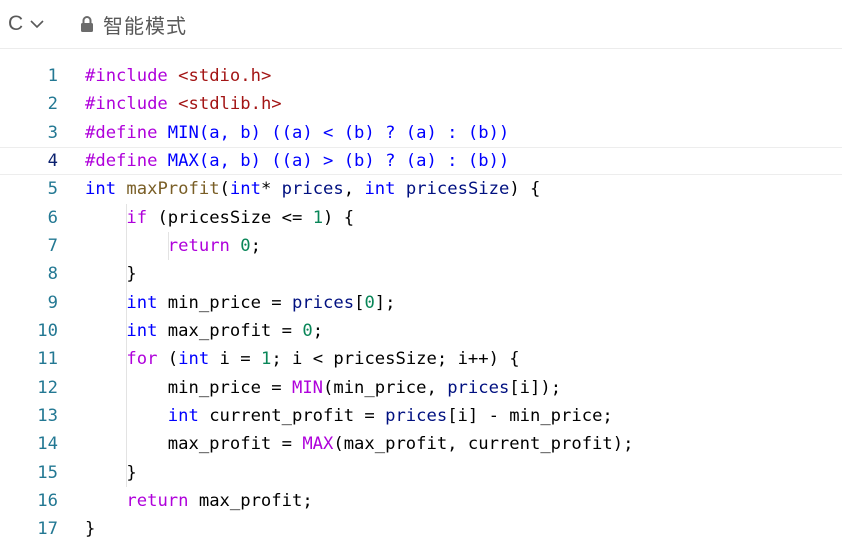 The height and width of the screenshot is (556, 842). Describe the element at coordinates (219, 218) in the screenshot. I see `code-text: if (pricesSize <= 1) {` at that location.